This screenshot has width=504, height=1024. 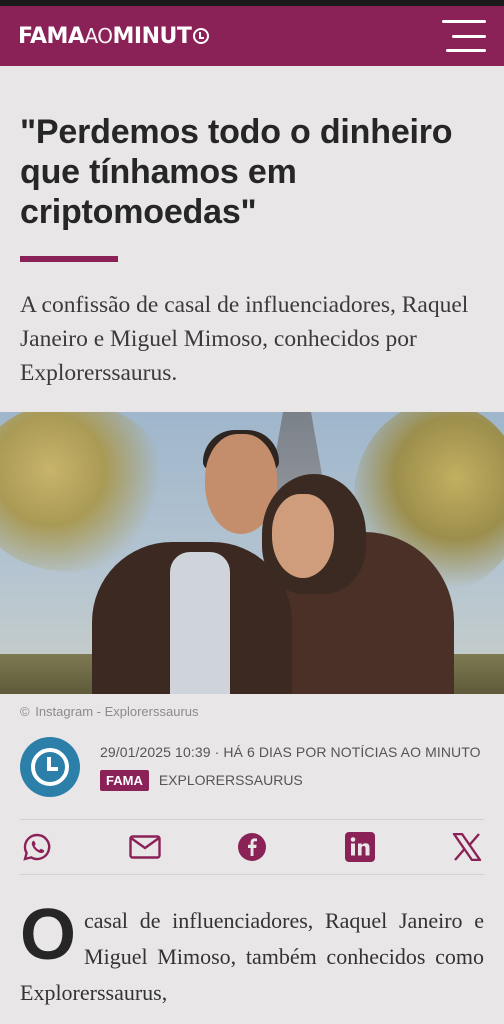 What do you see at coordinates (252, 36) in the screenshot?
I see `top-bar: FAMA AO MINUT` at bounding box center [252, 36].